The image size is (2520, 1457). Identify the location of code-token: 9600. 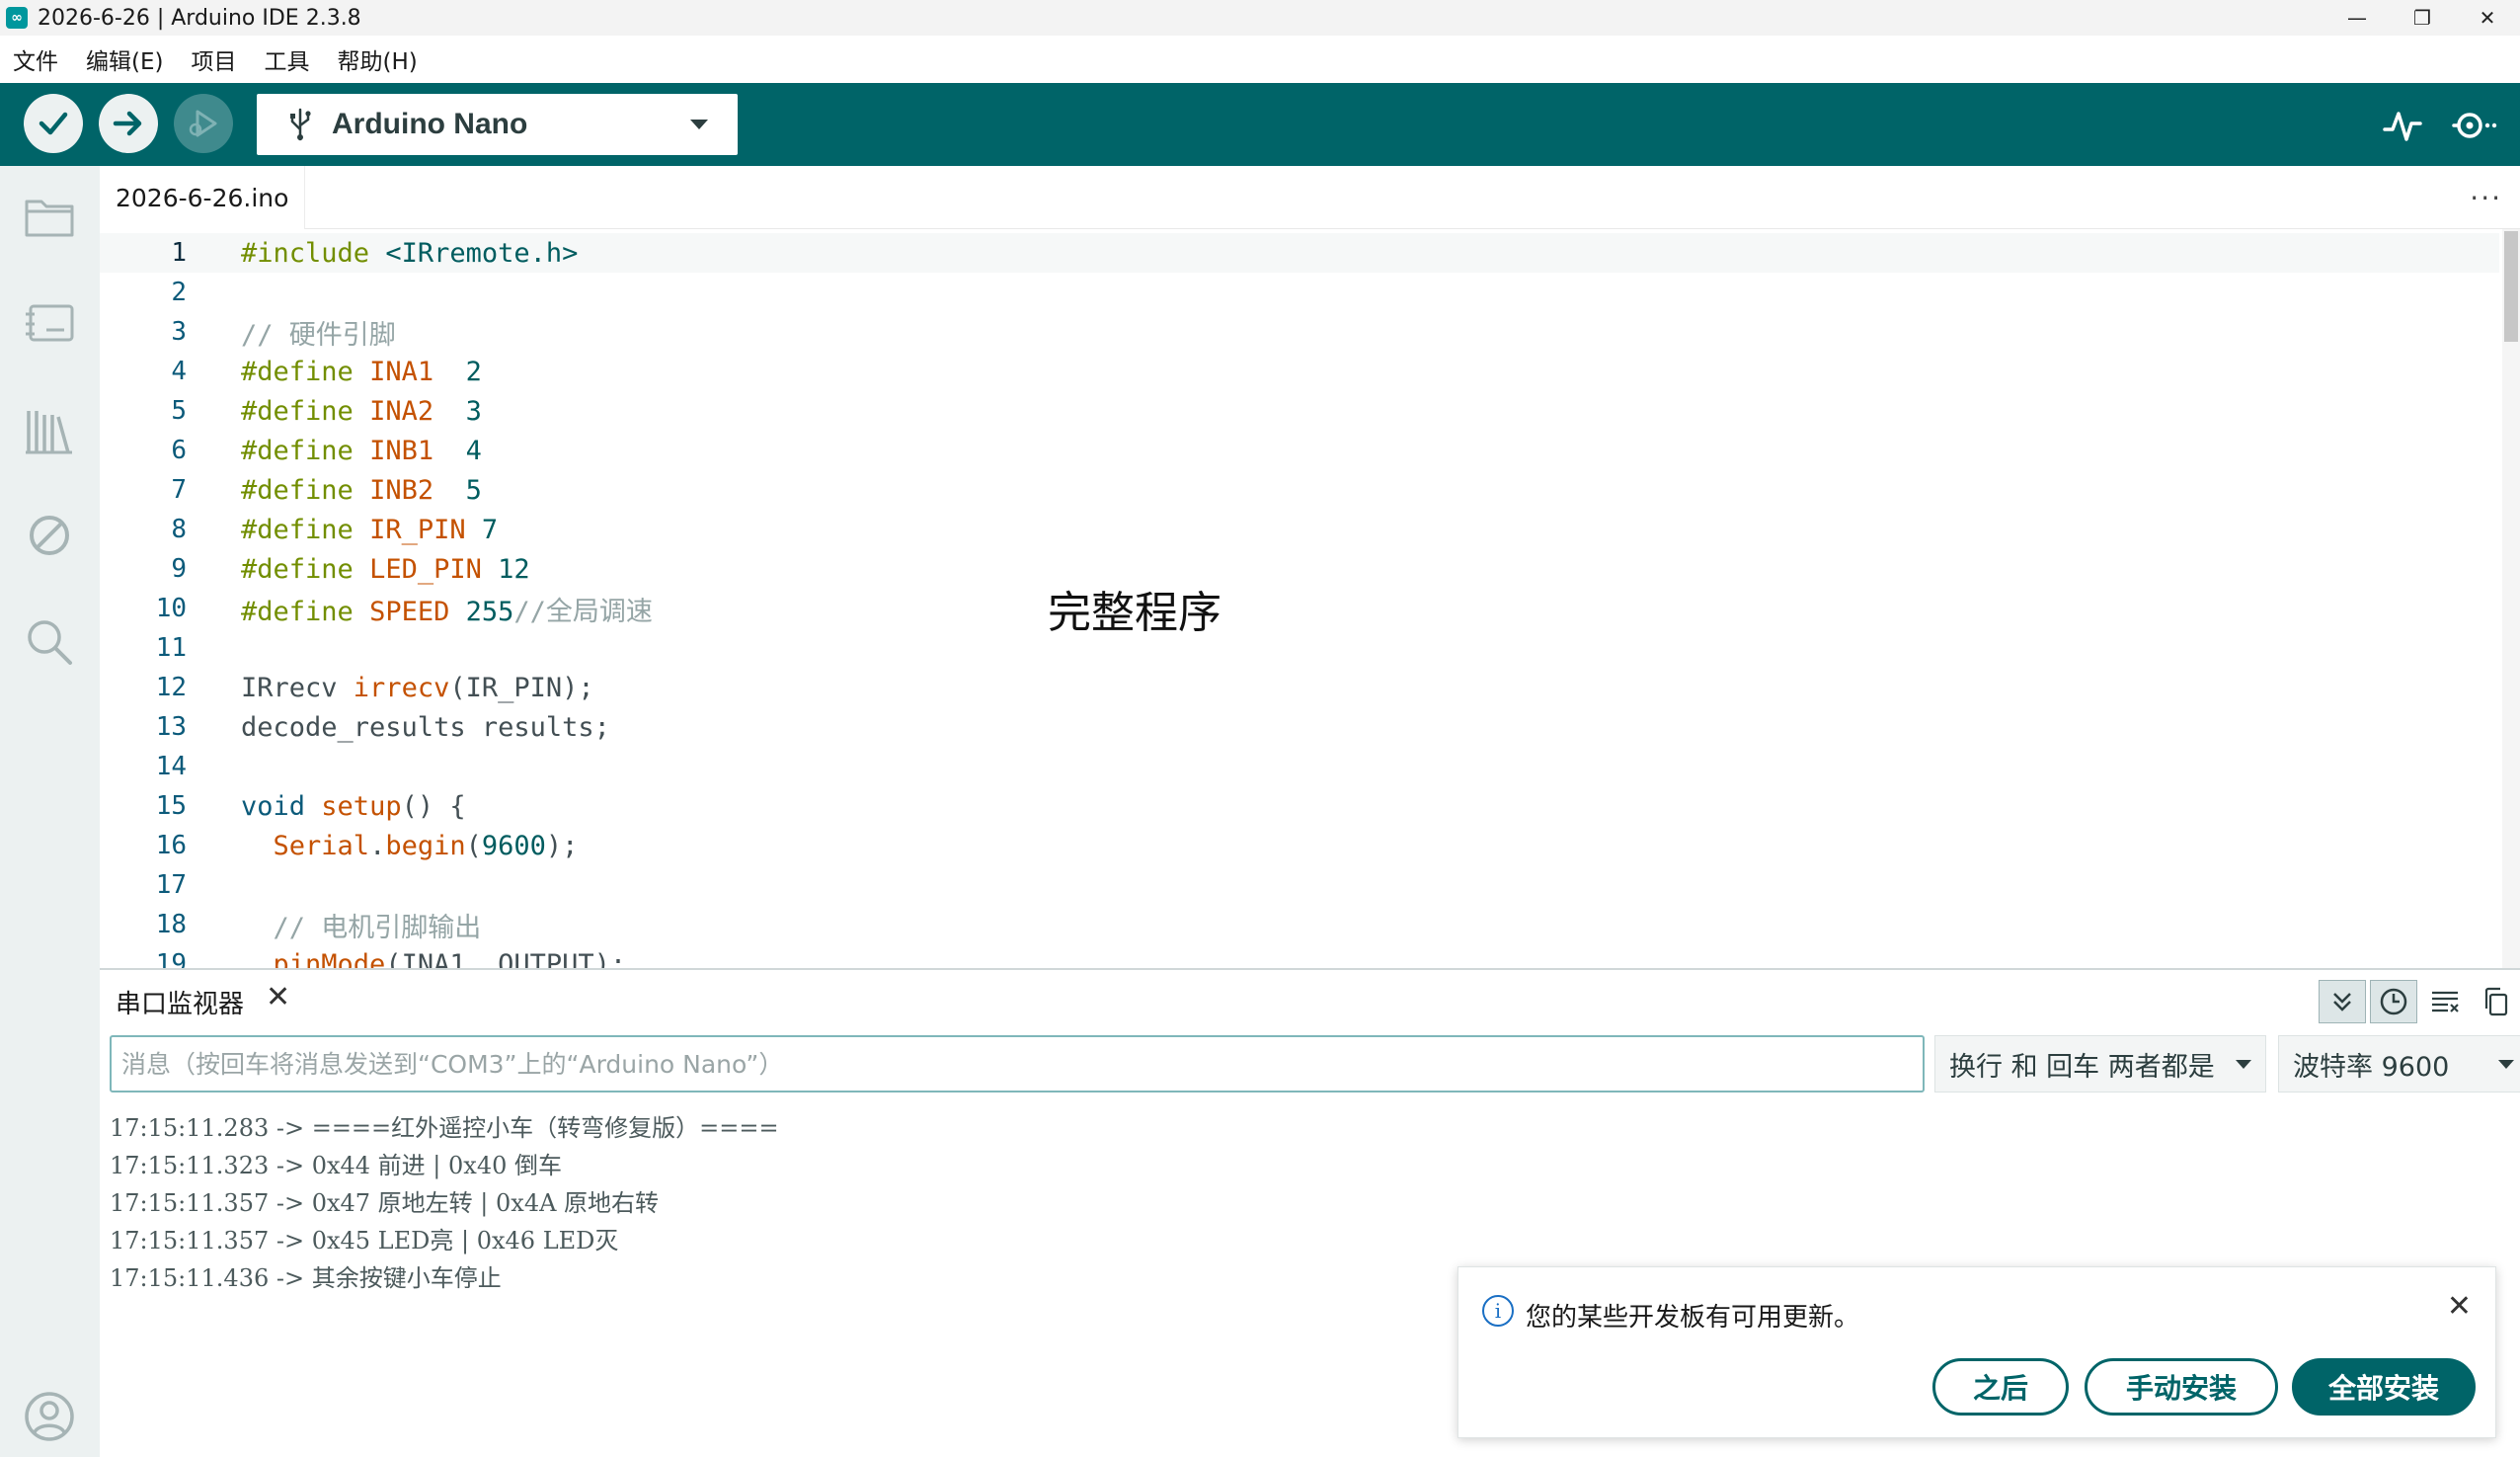
(513, 845).